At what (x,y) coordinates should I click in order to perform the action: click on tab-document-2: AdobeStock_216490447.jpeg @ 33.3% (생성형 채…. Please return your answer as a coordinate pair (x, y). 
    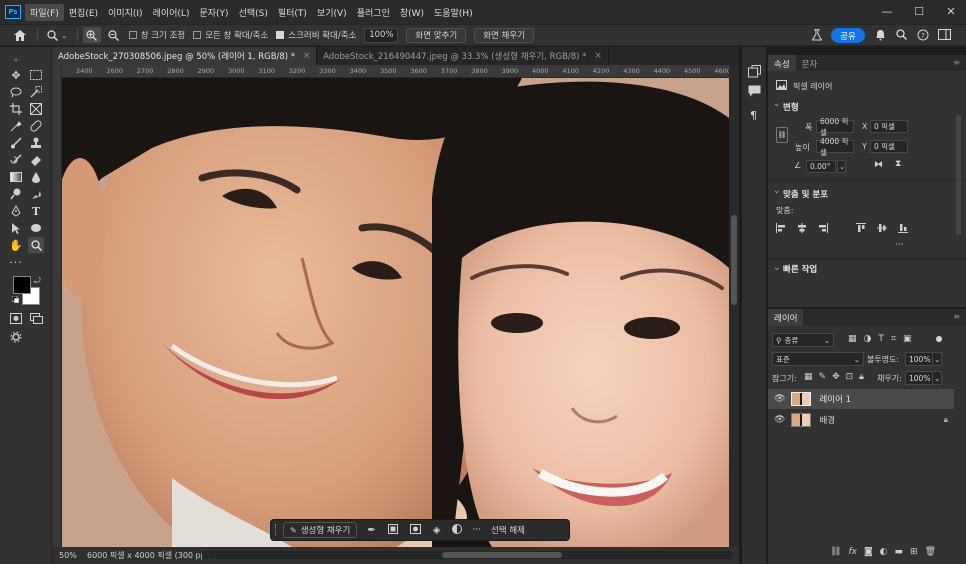
    Looking at the image, I should click on (463, 56).